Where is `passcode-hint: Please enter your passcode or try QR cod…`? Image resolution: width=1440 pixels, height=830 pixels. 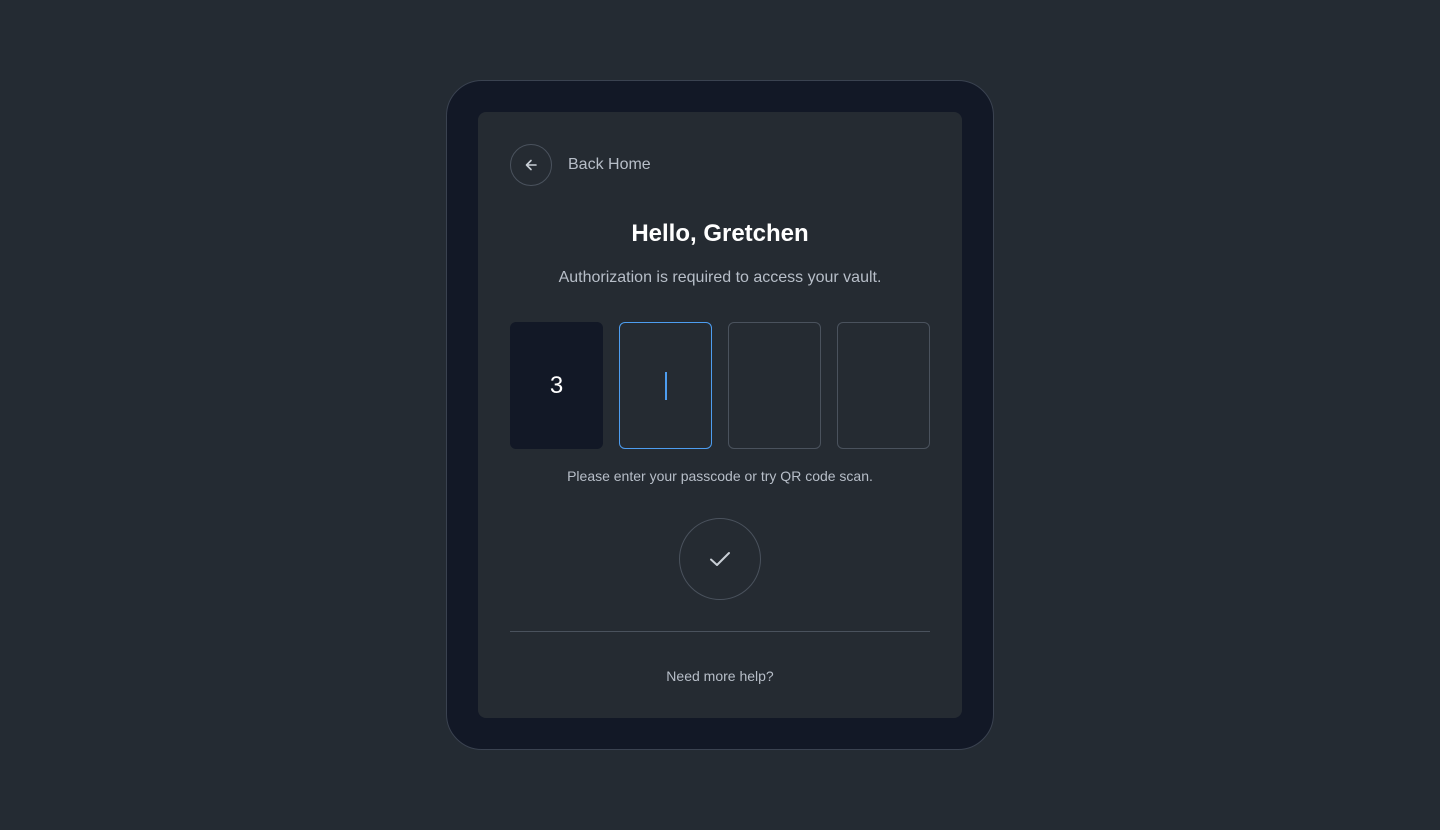 passcode-hint: Please enter your passcode or try QR cod… is located at coordinates (720, 476).